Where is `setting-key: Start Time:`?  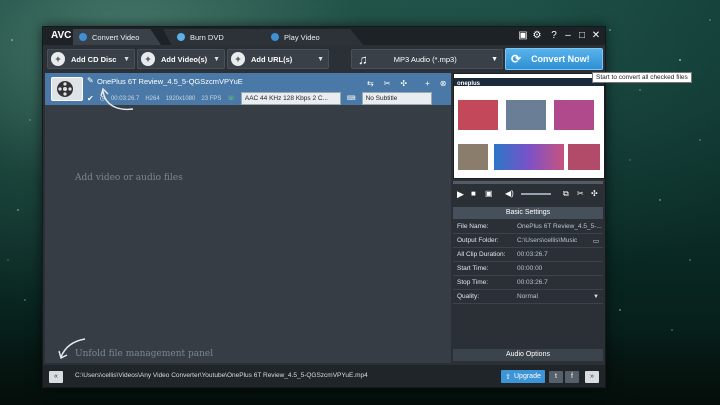 setting-key: Start Time: is located at coordinates (473, 268).